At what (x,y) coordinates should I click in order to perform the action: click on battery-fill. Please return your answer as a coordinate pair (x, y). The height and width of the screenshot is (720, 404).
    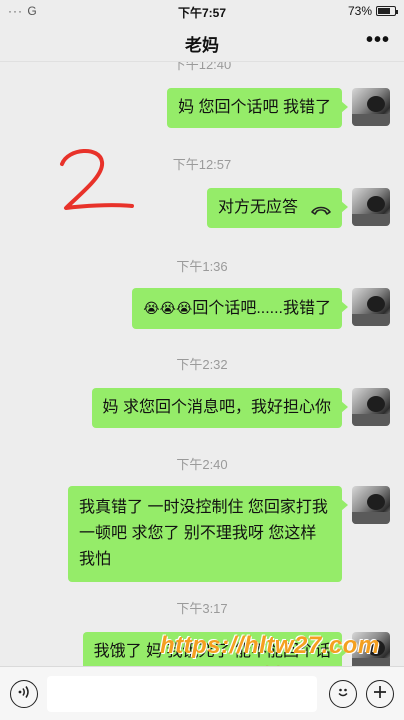
    Looking at the image, I should click on (384, 11).